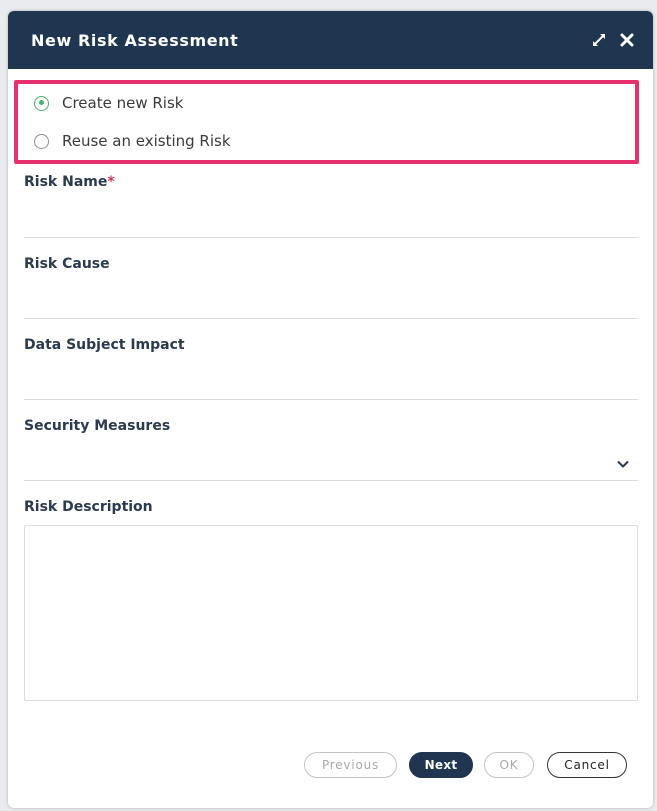 The image size is (657, 811). I want to click on security-measures-field: Security Measures, so click(331, 450).